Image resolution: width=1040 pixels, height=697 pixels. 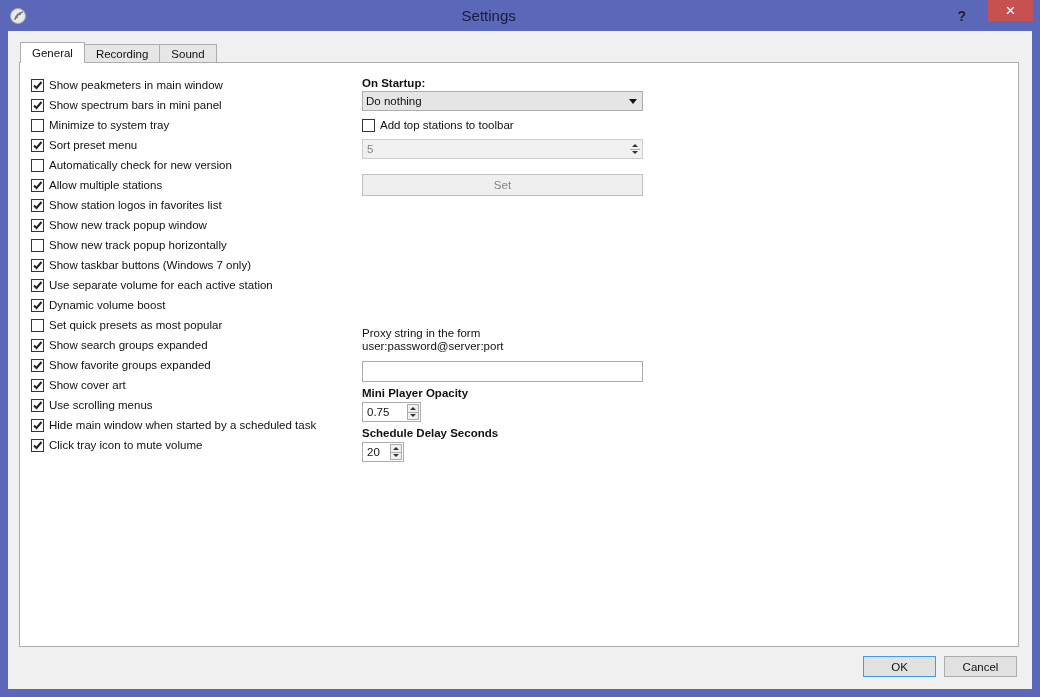 What do you see at coordinates (980, 666) in the screenshot?
I see `cancel-button: Cancel` at bounding box center [980, 666].